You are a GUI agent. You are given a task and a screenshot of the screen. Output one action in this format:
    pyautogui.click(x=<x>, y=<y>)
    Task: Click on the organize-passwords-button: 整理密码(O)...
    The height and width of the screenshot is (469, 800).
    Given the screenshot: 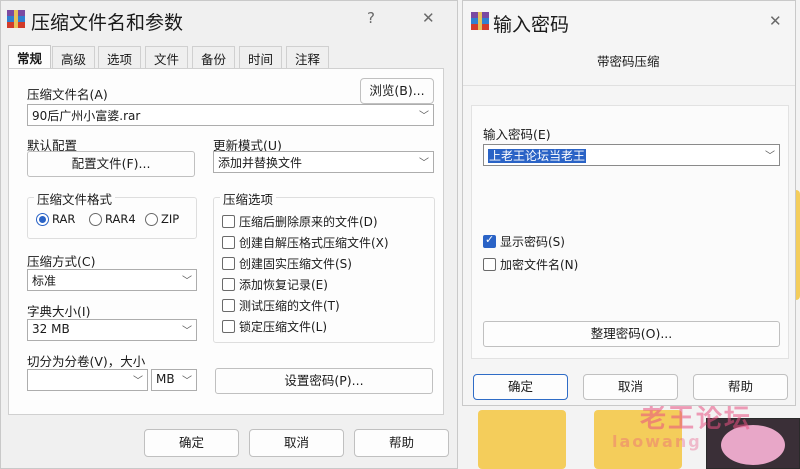 What is the action you would take?
    pyautogui.click(x=631, y=334)
    